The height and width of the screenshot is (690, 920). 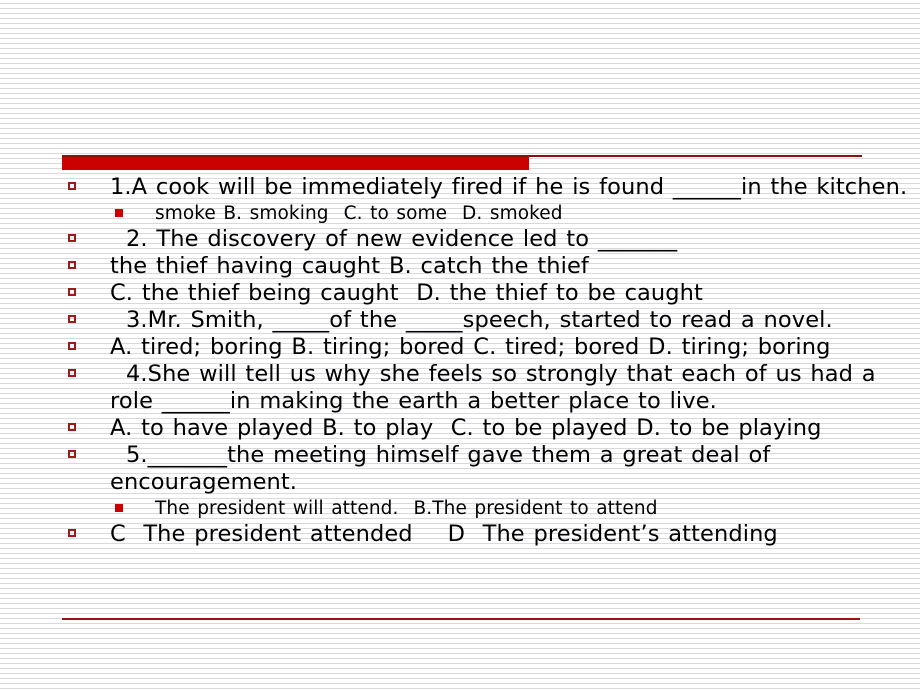 What do you see at coordinates (359, 213) in the screenshot?
I see `list-item-text: smoke B. smoking C. to some D. smoked` at bounding box center [359, 213].